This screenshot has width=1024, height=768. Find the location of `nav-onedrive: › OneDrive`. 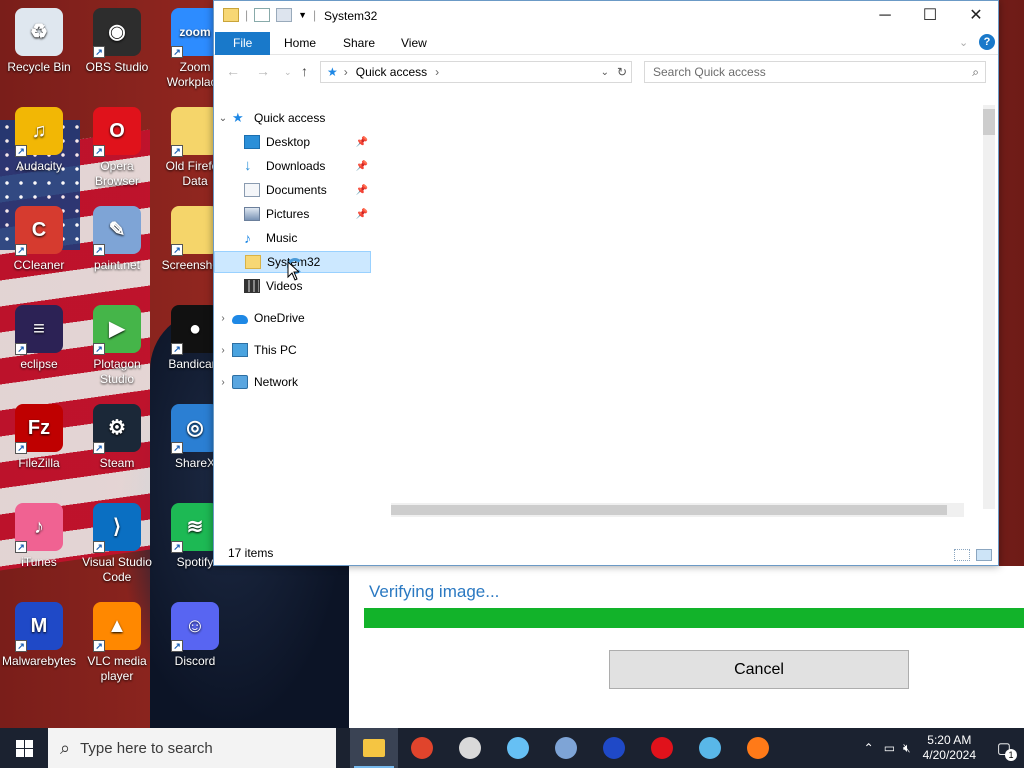

nav-onedrive: › OneDrive is located at coordinates (292, 318).